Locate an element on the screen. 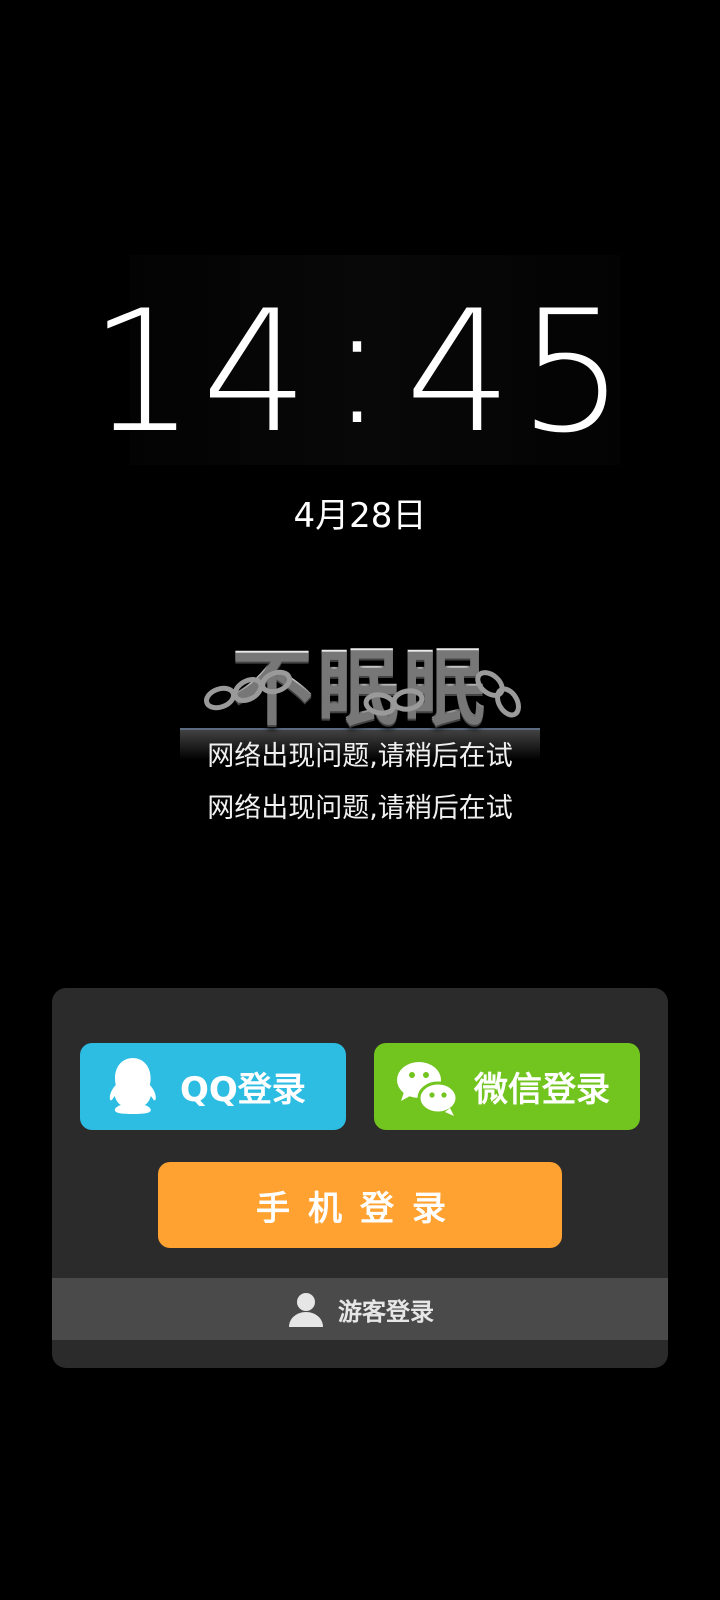  clock-hour: 14 is located at coordinates (201, 372).